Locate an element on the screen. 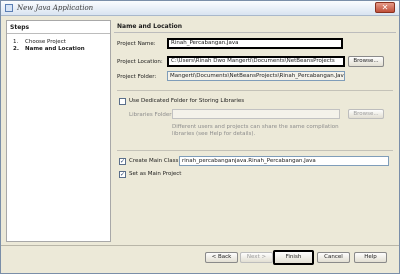  create-main-class-checkbox: ✓ is located at coordinates (122, 161).